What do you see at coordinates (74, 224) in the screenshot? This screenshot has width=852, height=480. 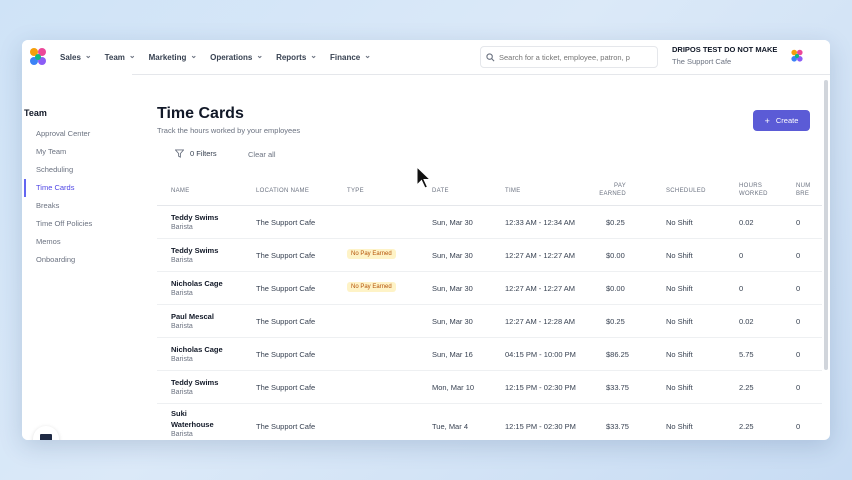 I see `sidebar-item-time-off-policies: Time Off Policies` at bounding box center [74, 224].